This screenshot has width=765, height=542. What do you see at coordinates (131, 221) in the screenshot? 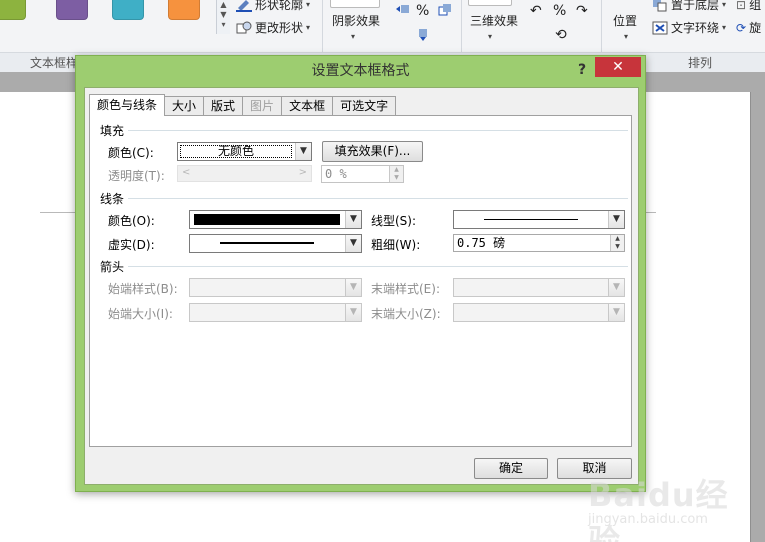
I see `line-color-label: 颜色(O):` at bounding box center [131, 221].